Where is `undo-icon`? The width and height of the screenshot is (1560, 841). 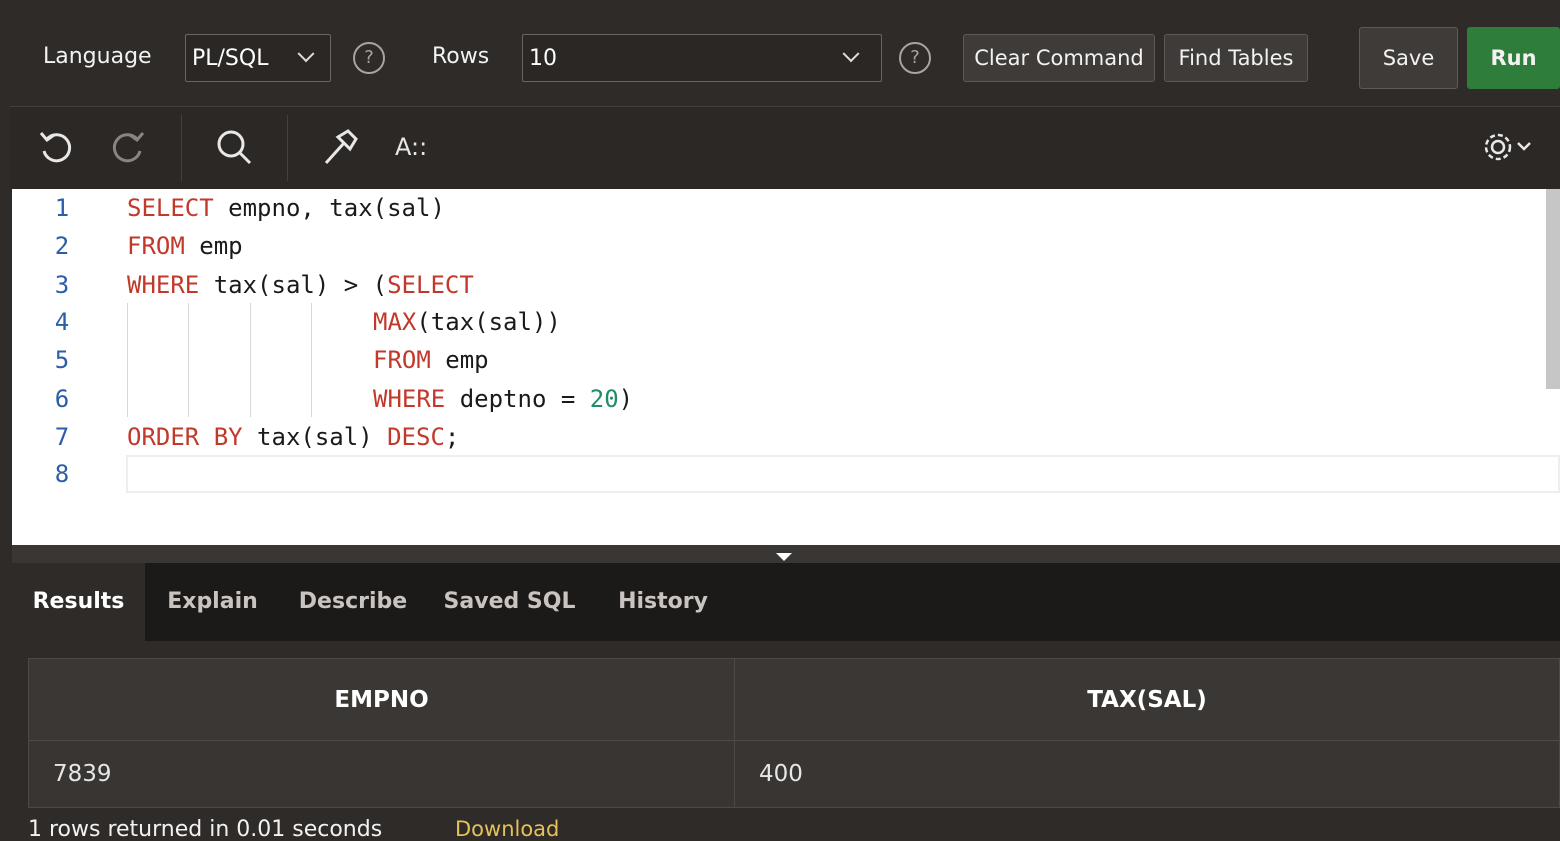
undo-icon is located at coordinates (56, 147).